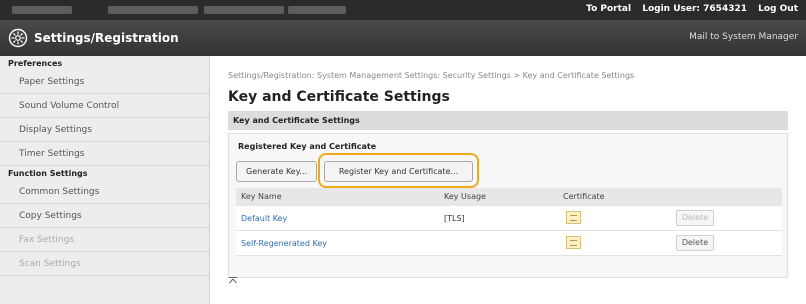 This screenshot has height=304, width=806. Describe the element at coordinates (284, 243) in the screenshot. I see `key-name-link: Self-Regenerated Key` at that location.